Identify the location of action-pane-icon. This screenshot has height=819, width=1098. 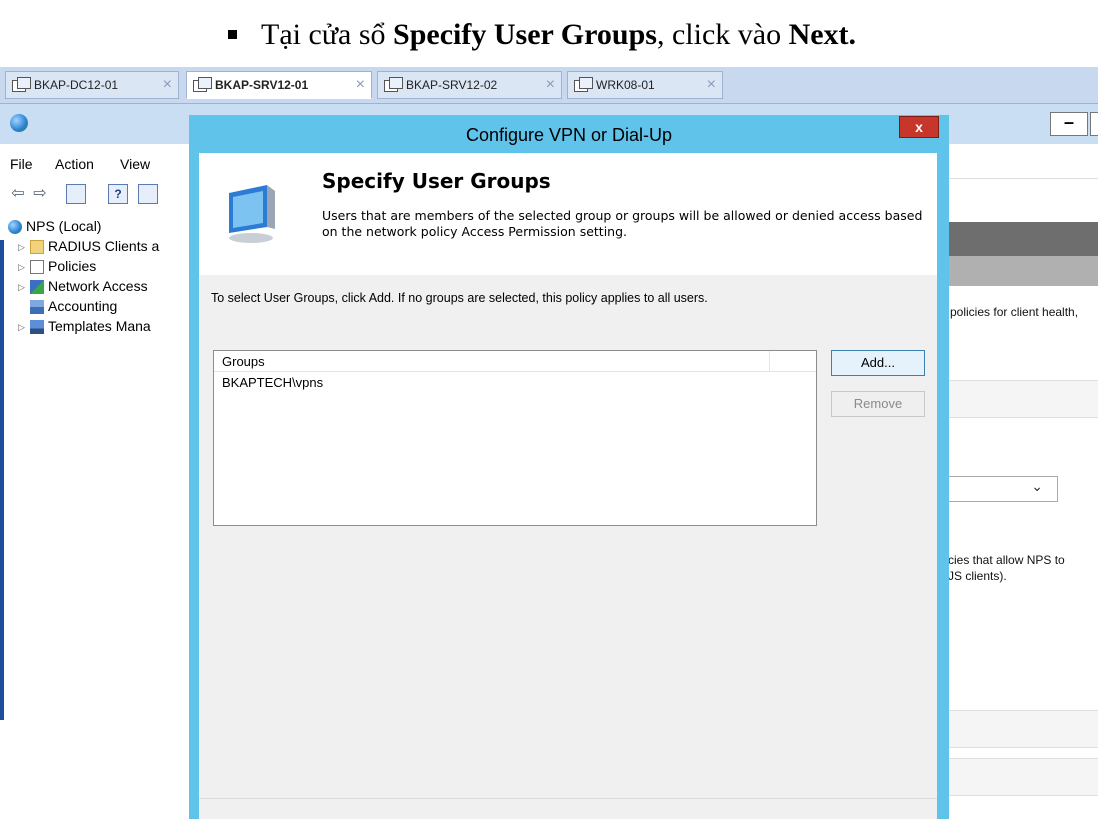
(148, 194).